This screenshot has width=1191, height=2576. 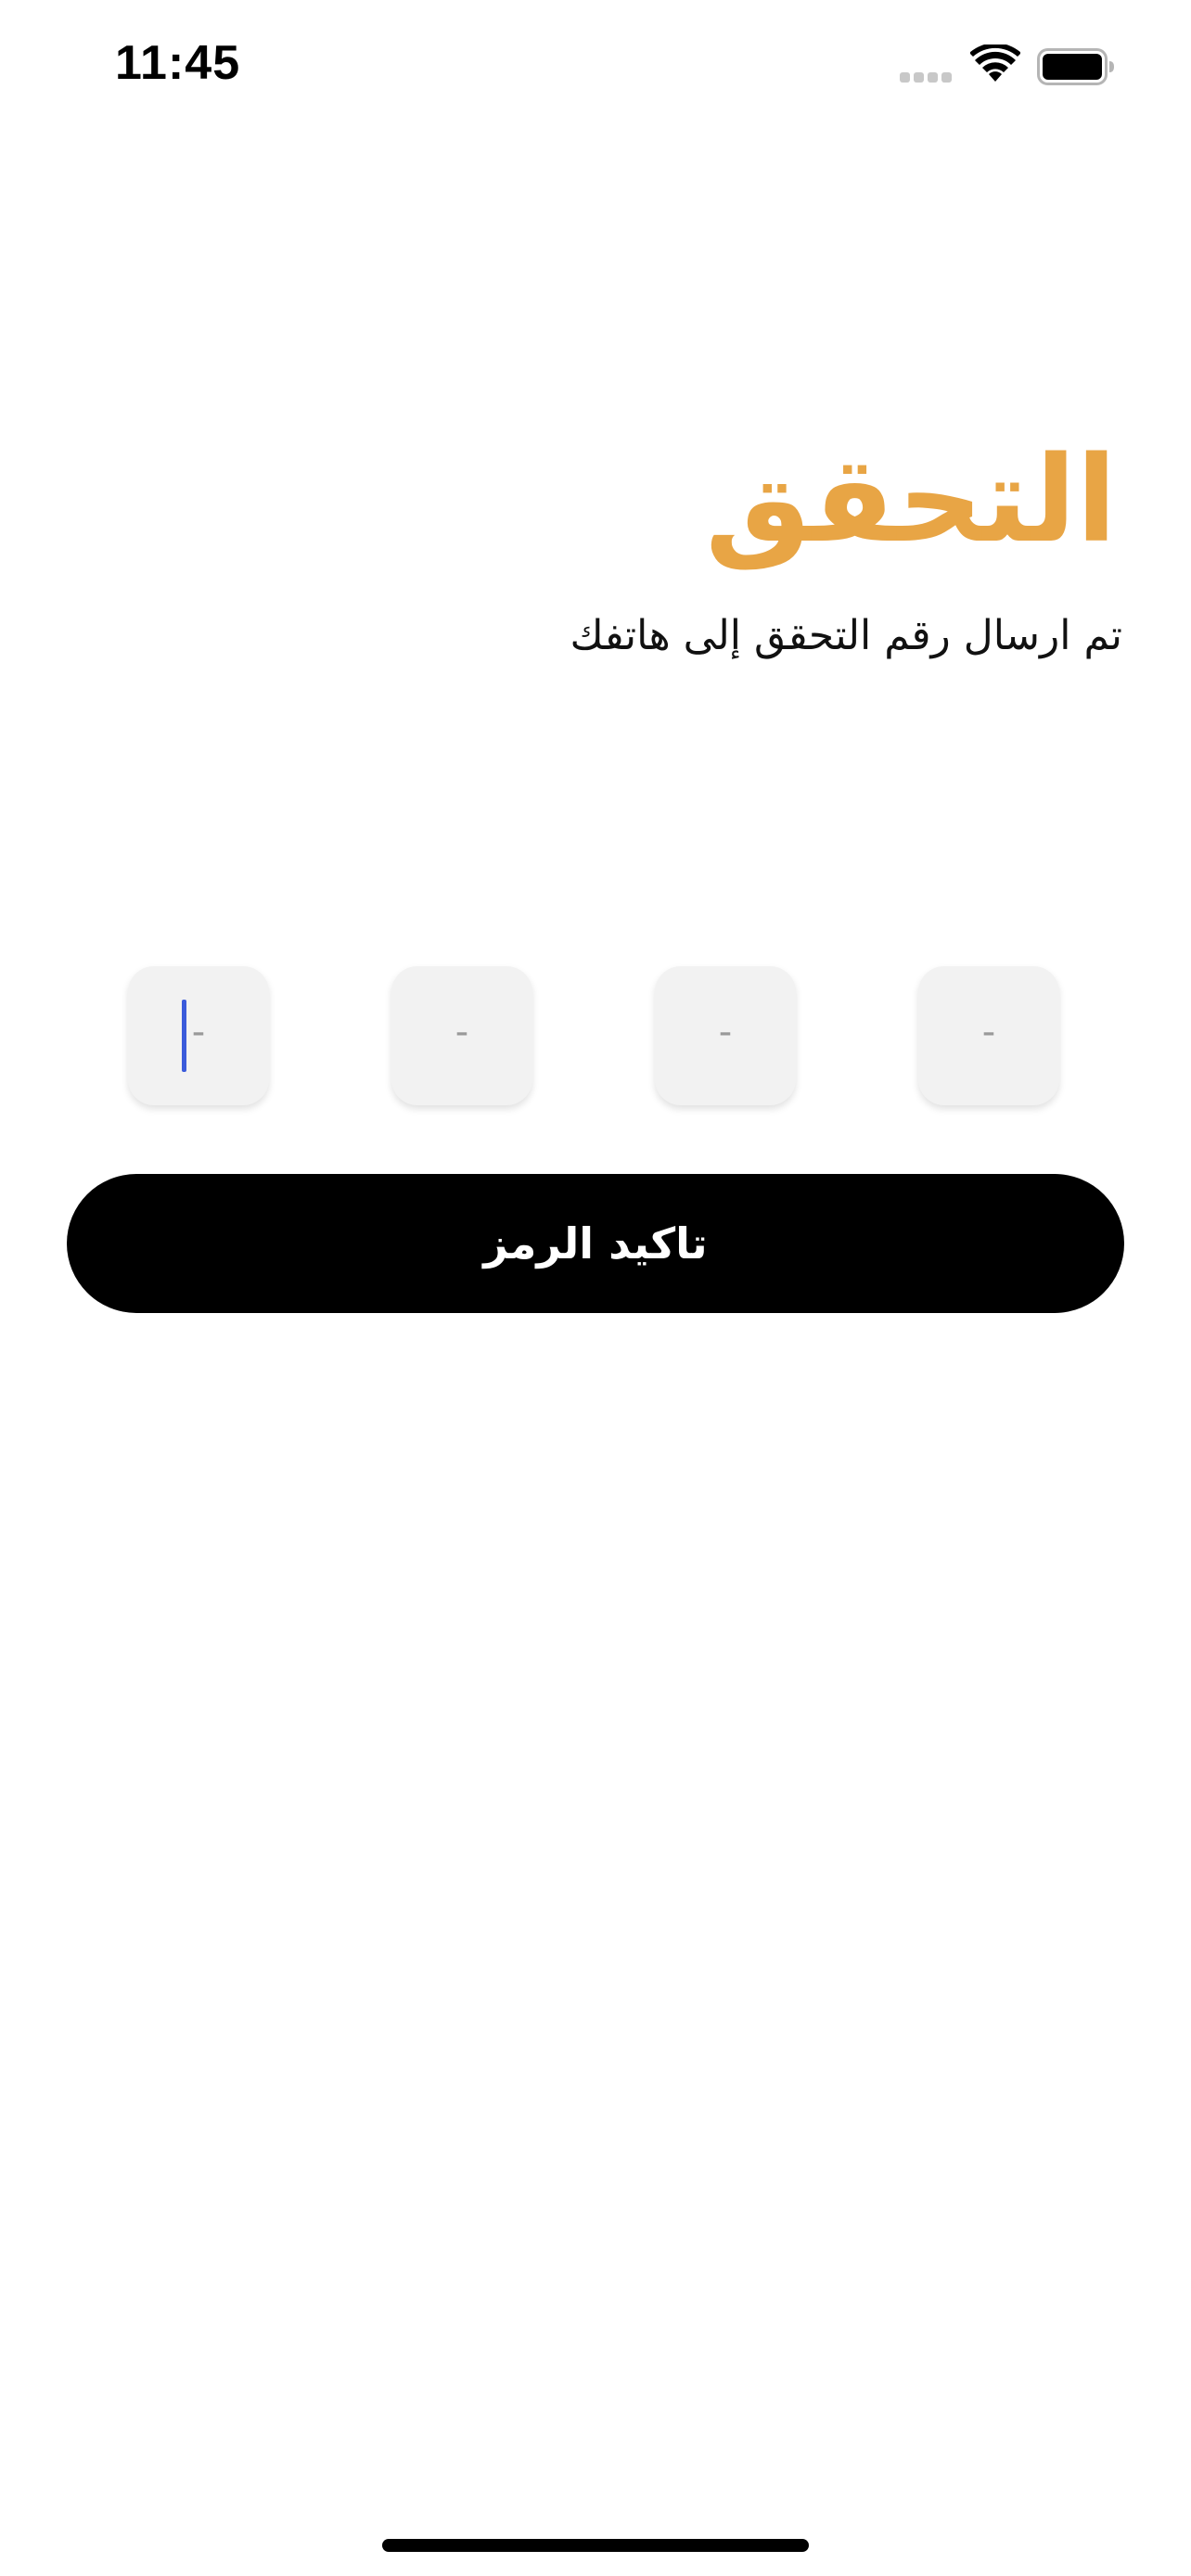 What do you see at coordinates (927, 77) in the screenshot?
I see `cellular-signal-icon` at bounding box center [927, 77].